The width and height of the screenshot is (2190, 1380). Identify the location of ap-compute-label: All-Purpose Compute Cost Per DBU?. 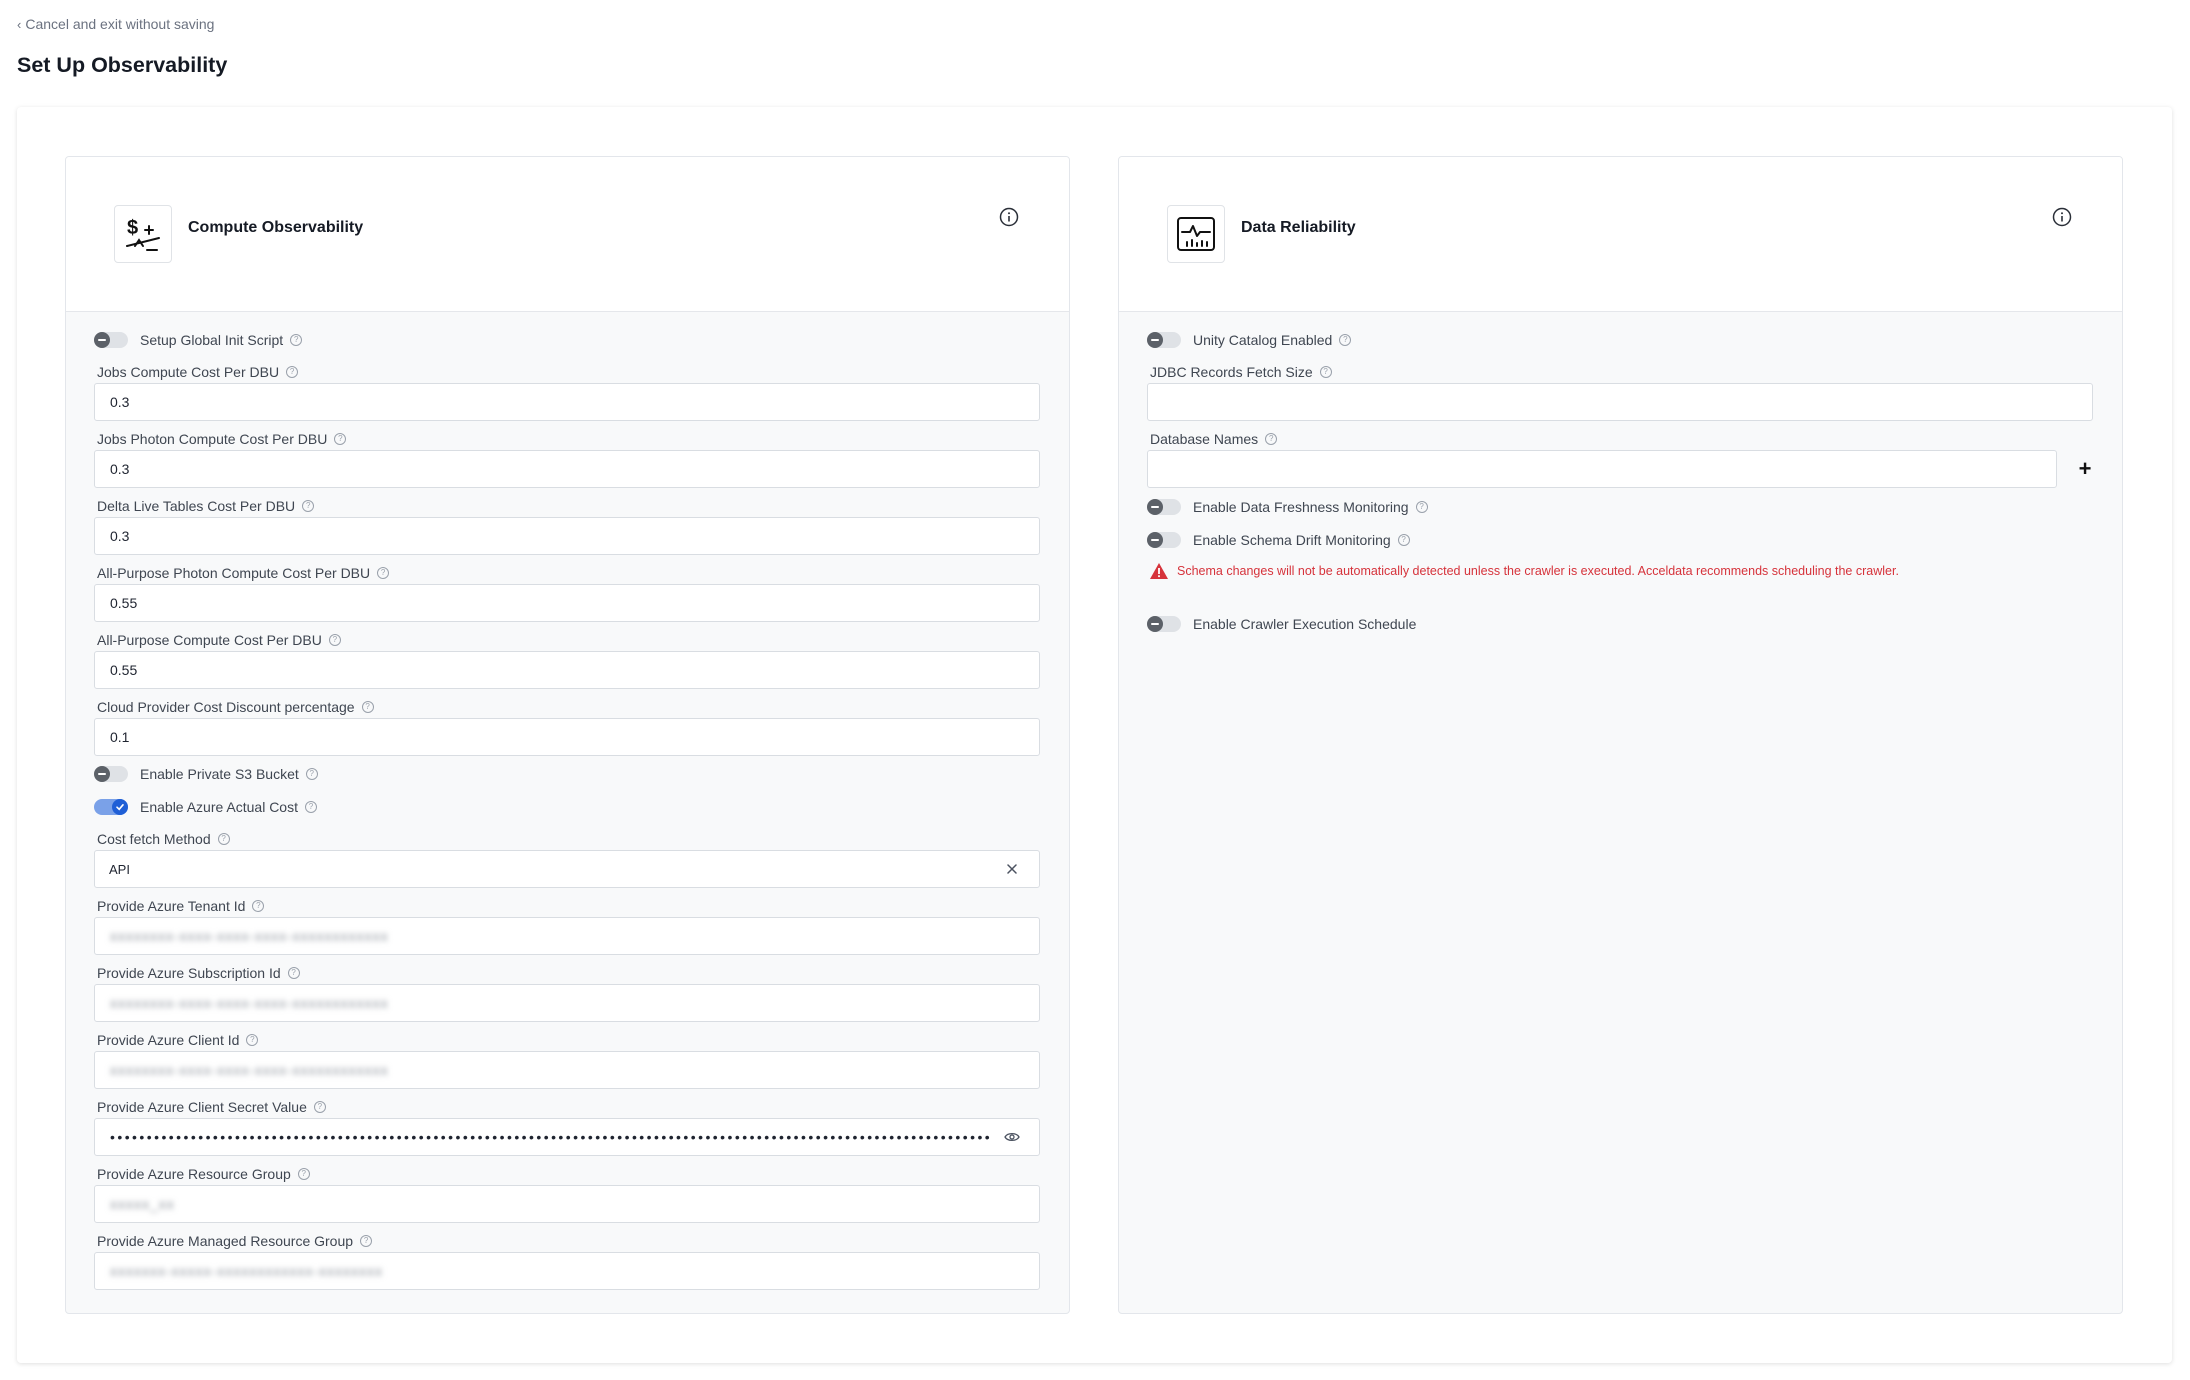
(219, 640).